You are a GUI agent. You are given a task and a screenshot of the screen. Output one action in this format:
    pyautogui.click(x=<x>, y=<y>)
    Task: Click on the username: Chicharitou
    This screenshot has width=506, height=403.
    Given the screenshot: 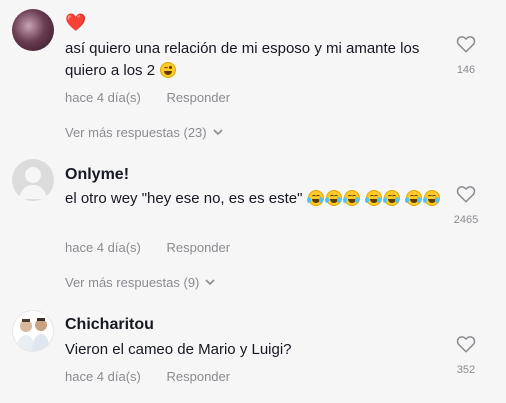 What is the action you would take?
    pyautogui.click(x=109, y=325)
    